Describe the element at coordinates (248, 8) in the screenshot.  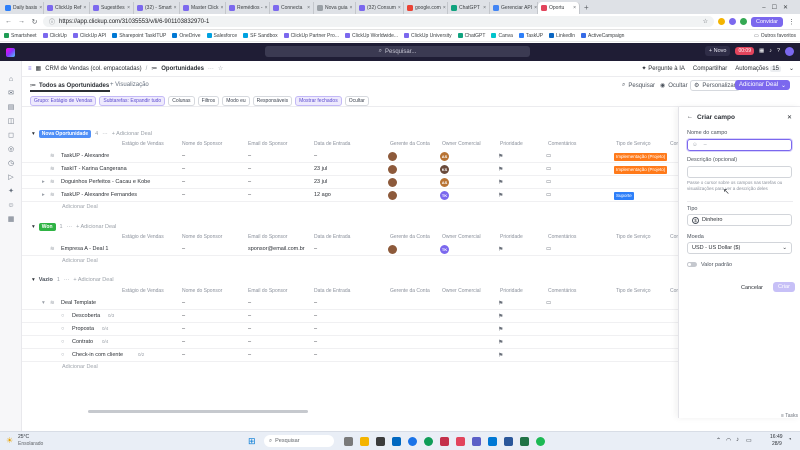
I see `browser-tab: Remédios - ×` at that location.